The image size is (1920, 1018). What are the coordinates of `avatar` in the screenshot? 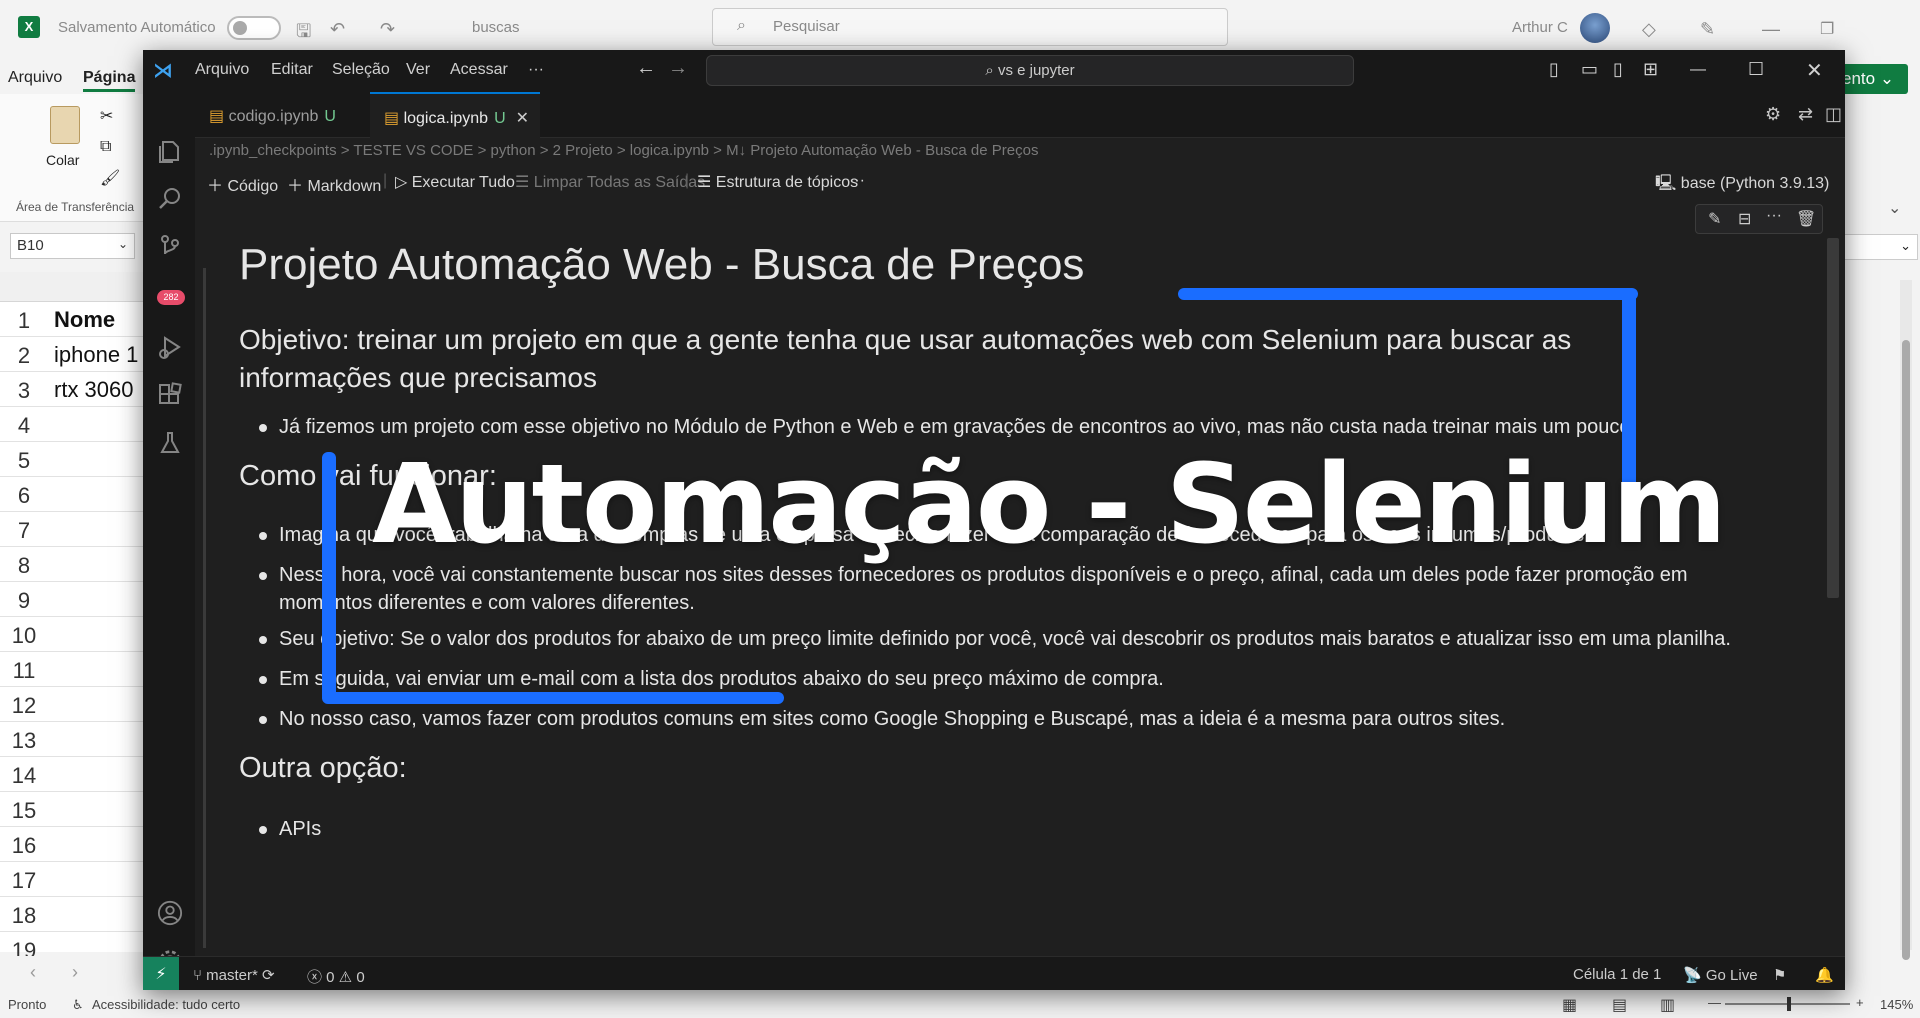 It's located at (1595, 28).